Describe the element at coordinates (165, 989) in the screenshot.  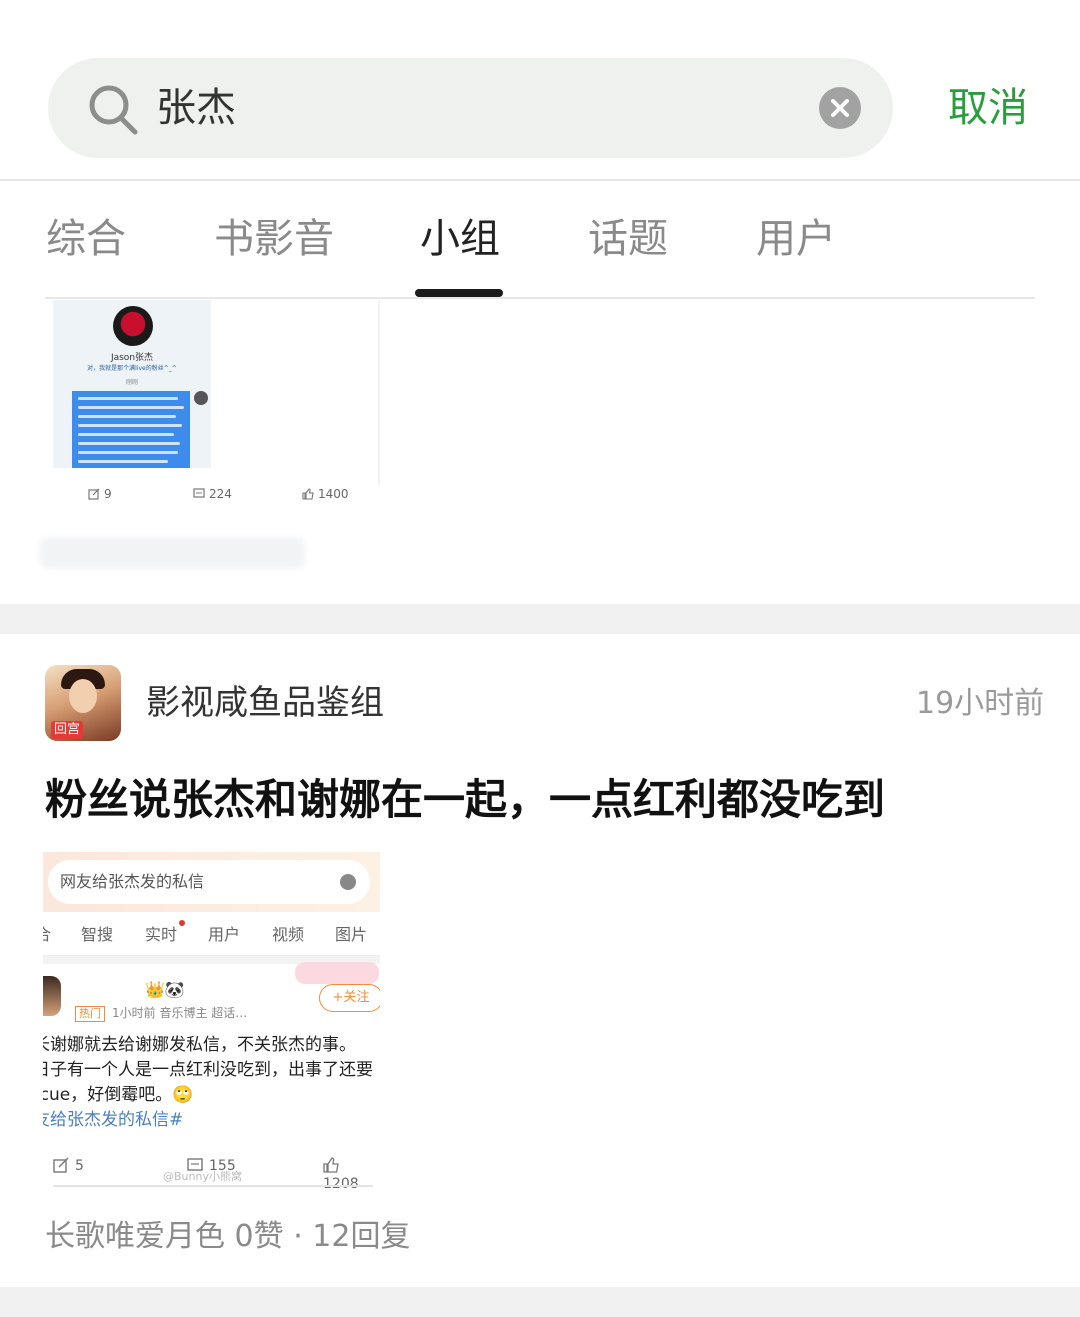
I see `crown-icon: 👑🐼` at that location.